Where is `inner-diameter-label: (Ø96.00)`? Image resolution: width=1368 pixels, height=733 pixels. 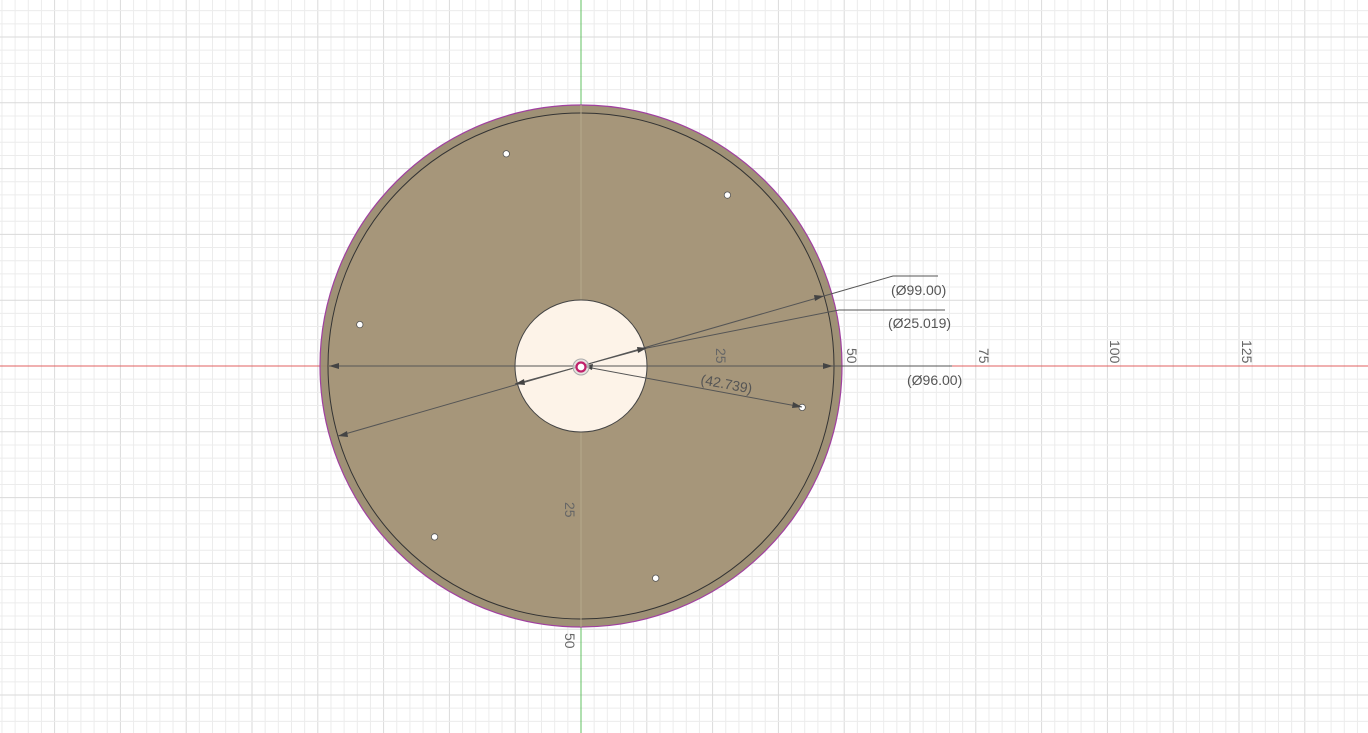 inner-diameter-label: (Ø96.00) is located at coordinates (934, 380).